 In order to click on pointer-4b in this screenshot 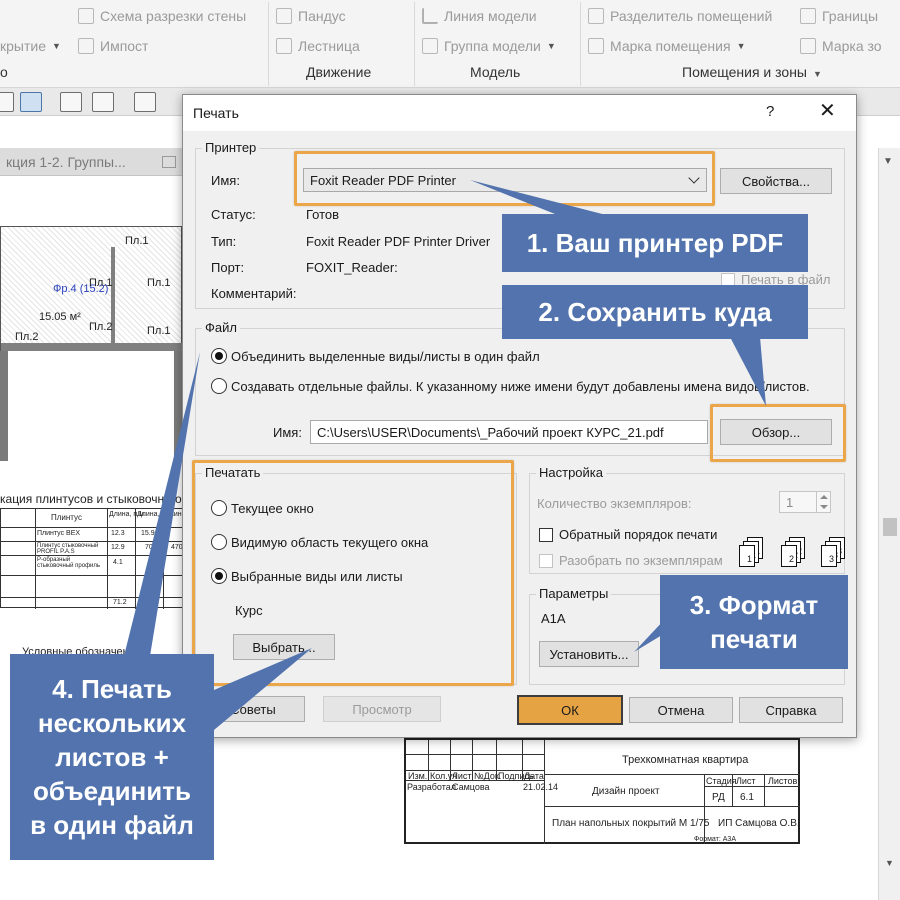, I will do `click(263, 689)`.